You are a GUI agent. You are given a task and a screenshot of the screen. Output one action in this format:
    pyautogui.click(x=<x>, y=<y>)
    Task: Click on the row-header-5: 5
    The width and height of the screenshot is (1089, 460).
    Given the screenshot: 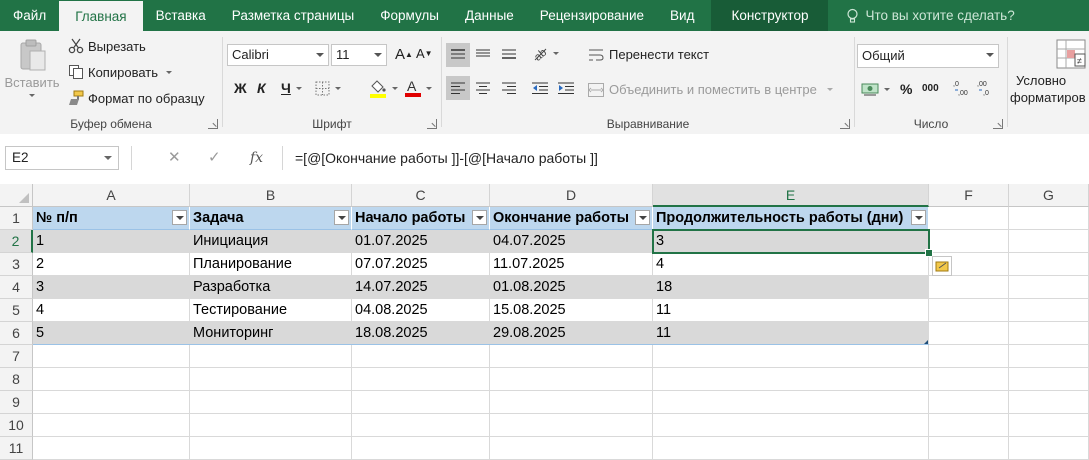 What is the action you would take?
    pyautogui.click(x=16, y=310)
    